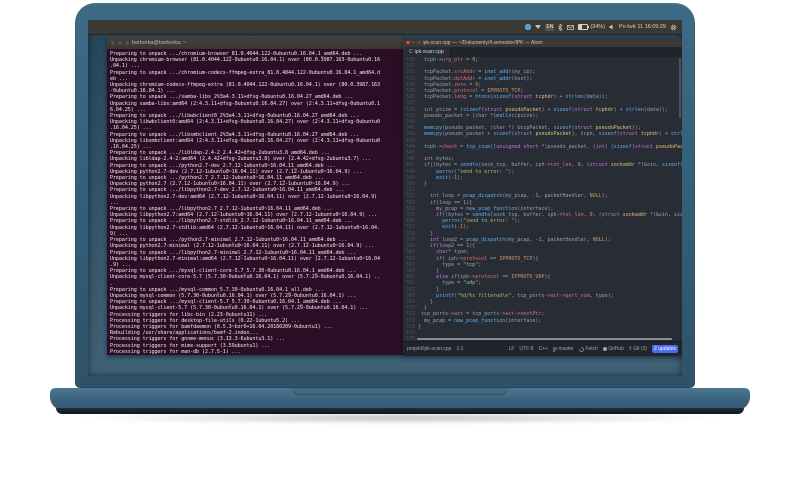 The height and width of the screenshot is (477, 800). Describe the element at coordinates (604, 349) in the screenshot. I see `github-icon` at that location.